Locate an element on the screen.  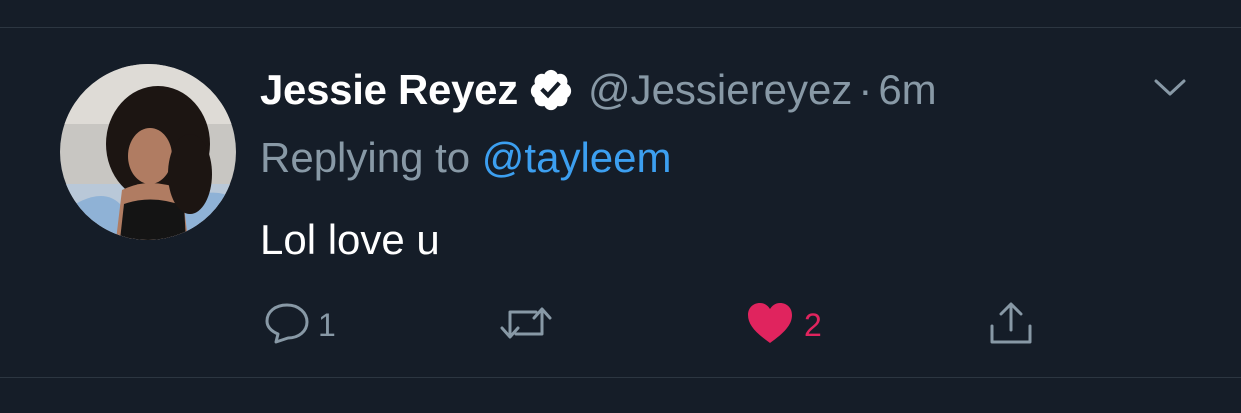
tweet-text: Lol love u is located at coordinates (350, 239).